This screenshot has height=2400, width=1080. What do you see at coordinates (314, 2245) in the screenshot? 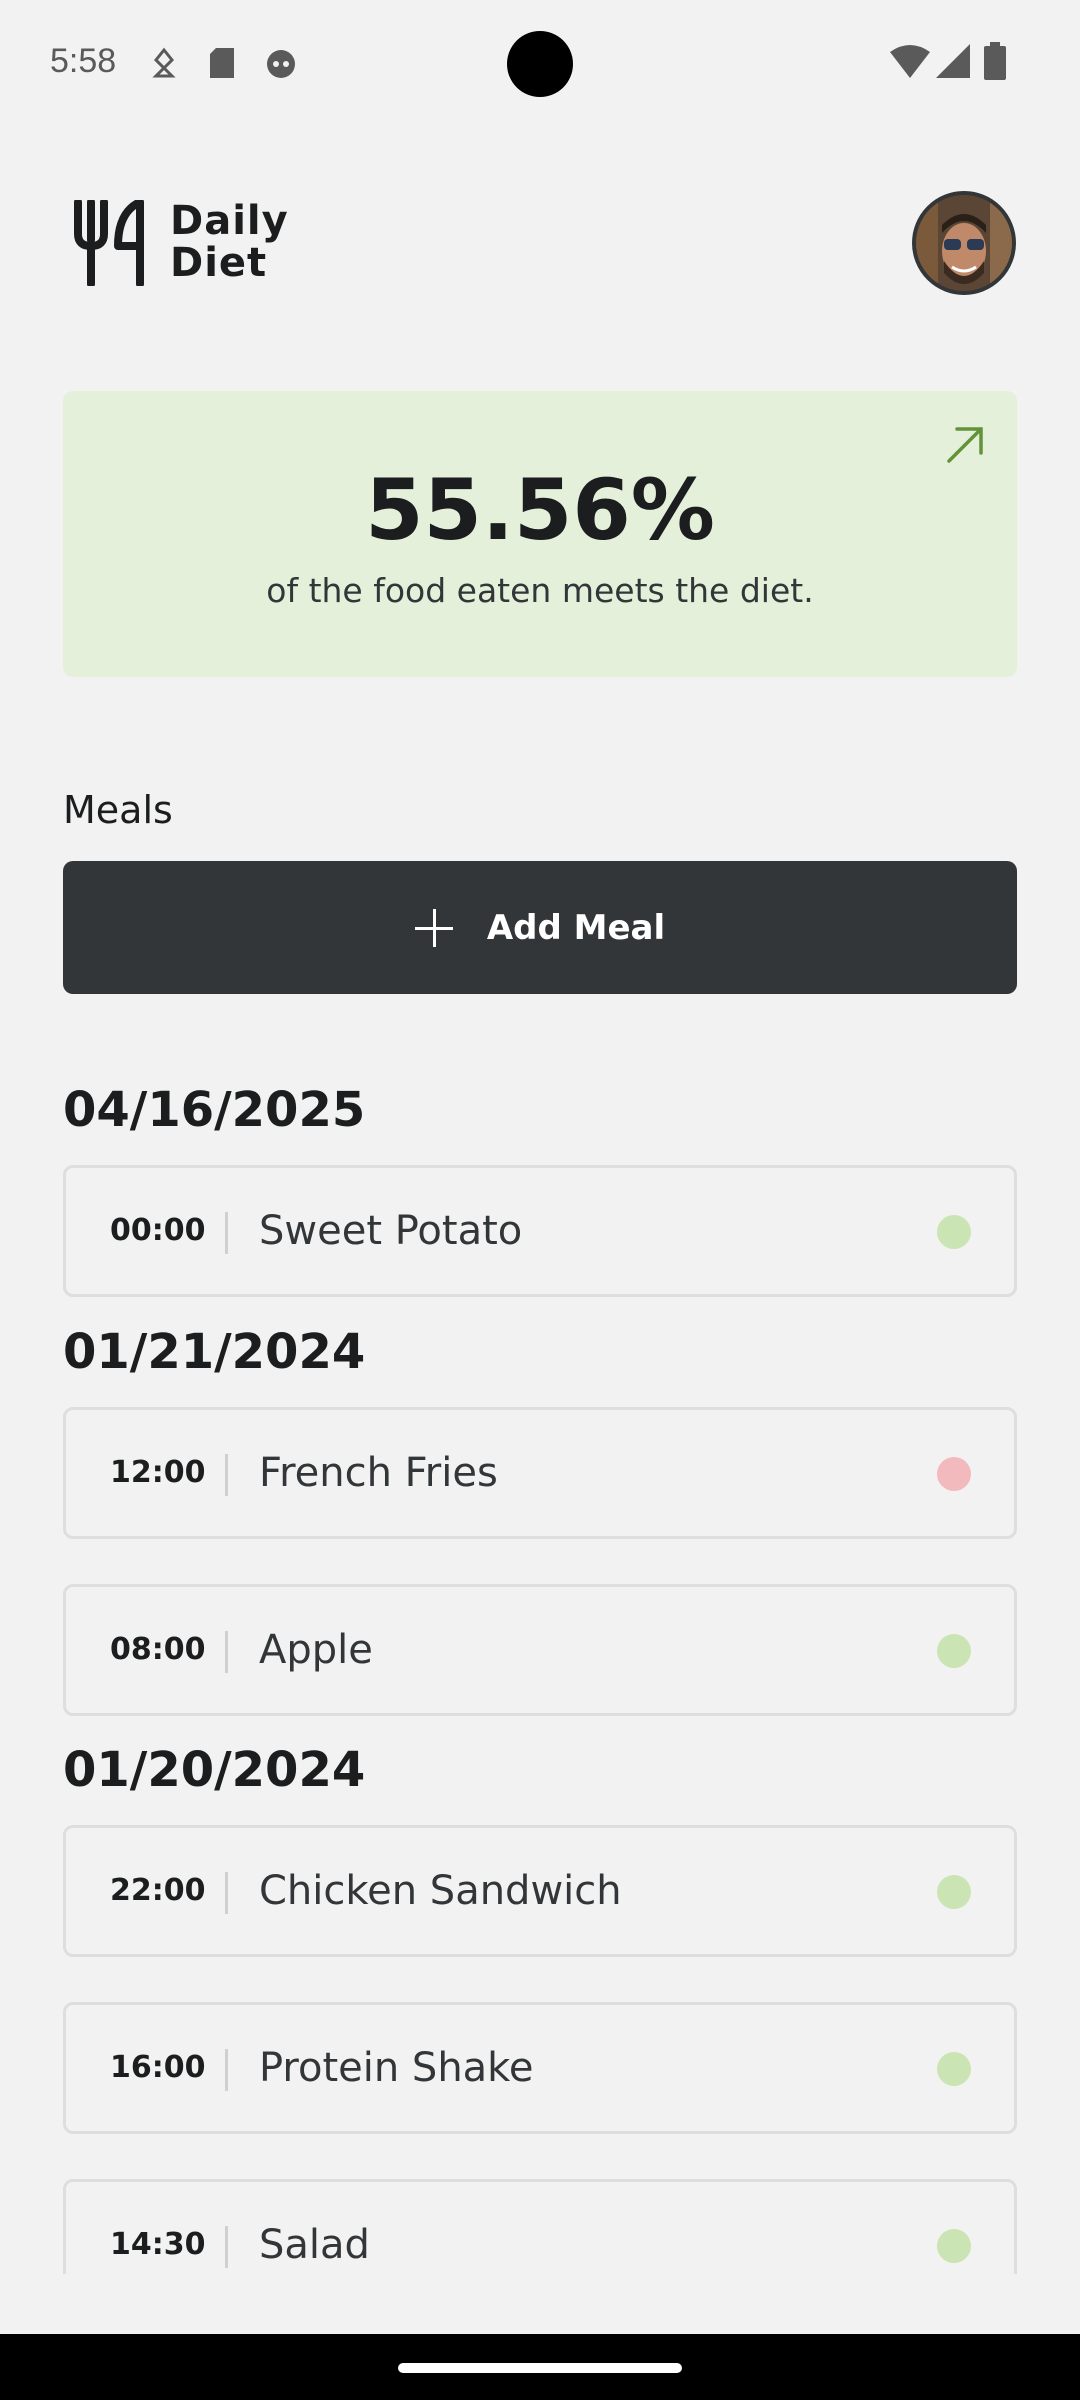
I see `meal-name: Salad` at bounding box center [314, 2245].